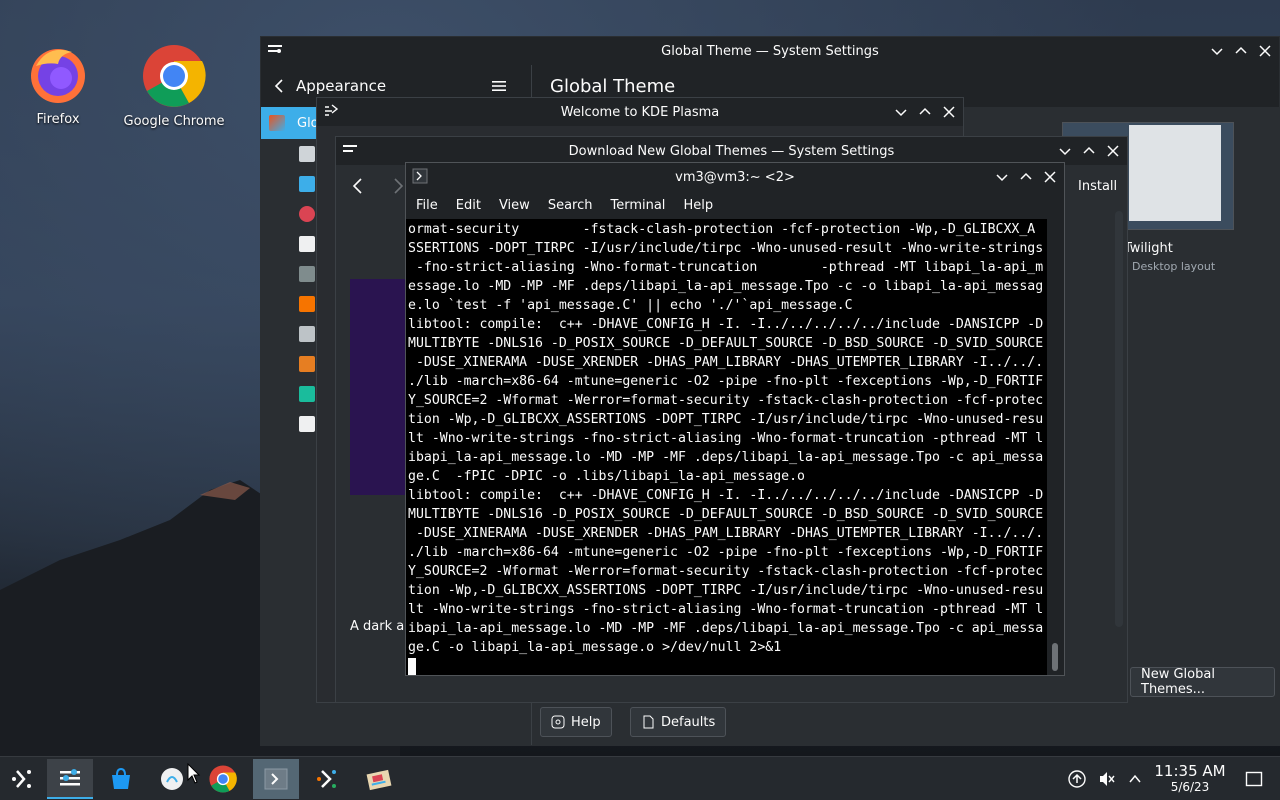 The image size is (1280, 800). Describe the element at coordinates (468, 205) in the screenshot. I see `menu-edit: Edit` at that location.